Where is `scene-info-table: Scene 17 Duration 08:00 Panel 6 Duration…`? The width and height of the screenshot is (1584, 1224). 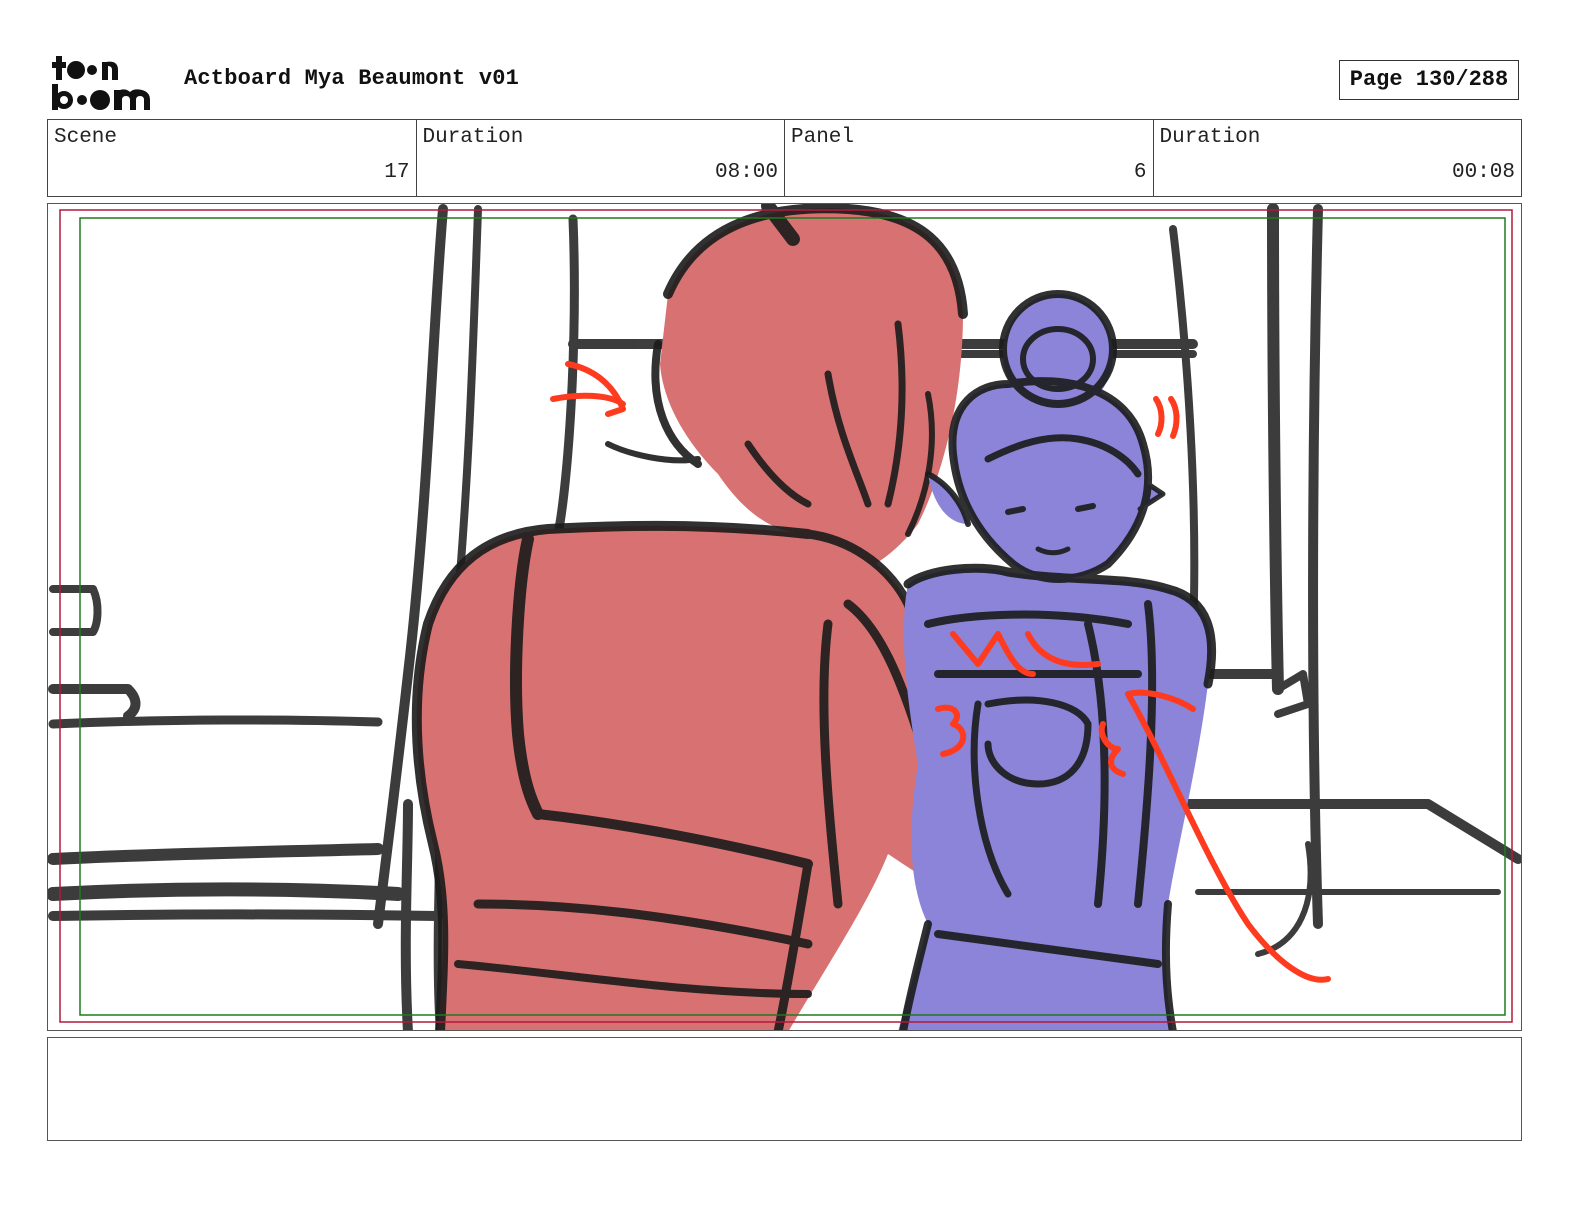
scene-info-table: Scene 17 Duration 08:00 Panel 6 Duration… is located at coordinates (784, 158).